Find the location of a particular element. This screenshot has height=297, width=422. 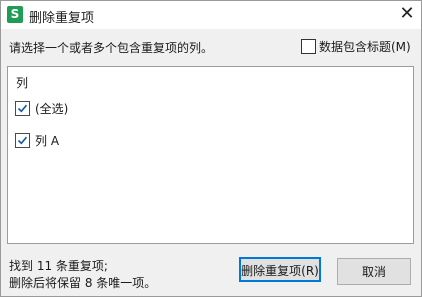

spreadsheet-app-icon: S is located at coordinates (15, 14).